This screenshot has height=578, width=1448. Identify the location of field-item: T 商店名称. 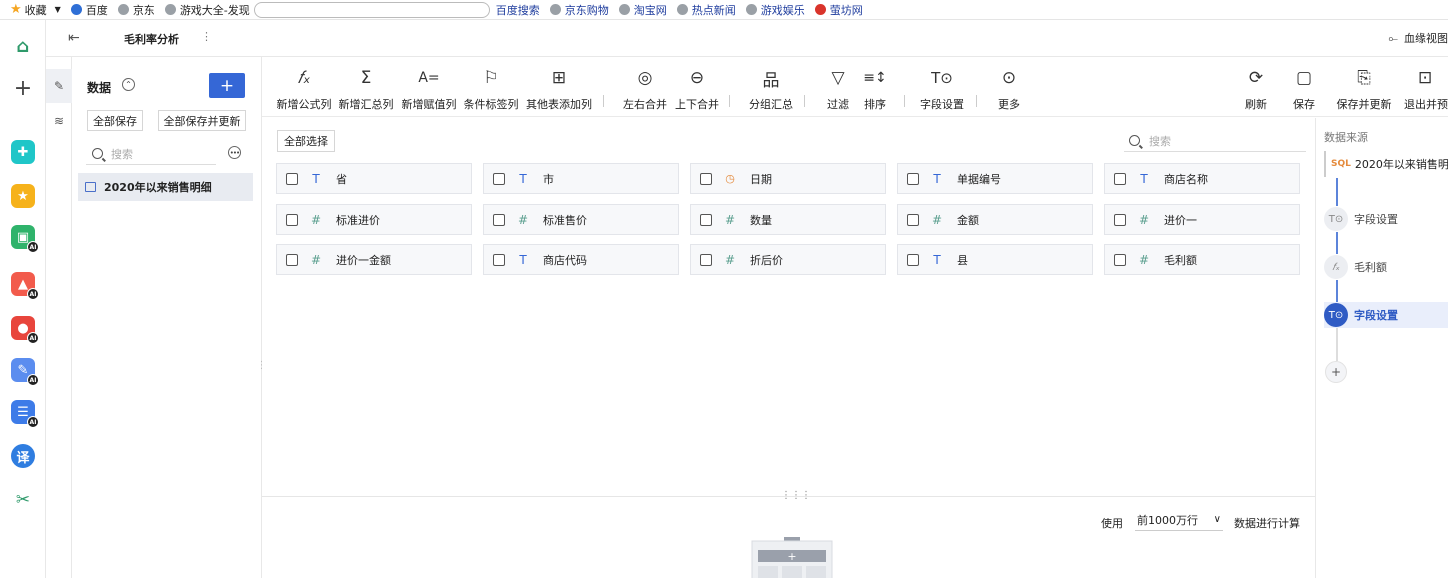
(1202, 178).